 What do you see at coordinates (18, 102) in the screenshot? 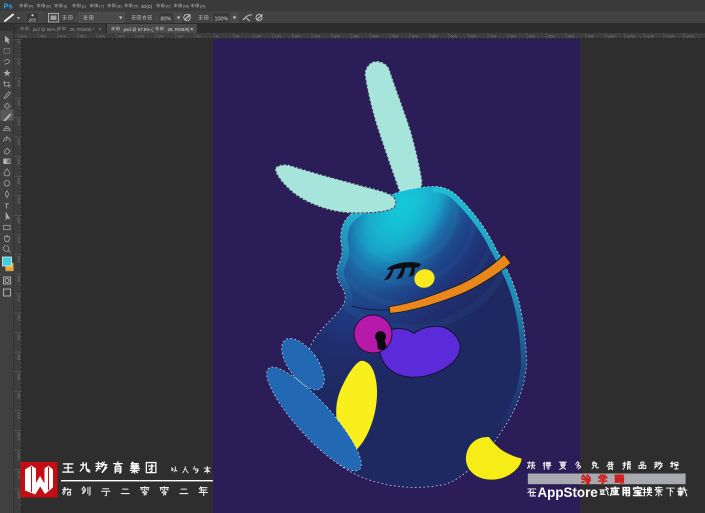
I see `svg-text: 150` at bounding box center [18, 102].